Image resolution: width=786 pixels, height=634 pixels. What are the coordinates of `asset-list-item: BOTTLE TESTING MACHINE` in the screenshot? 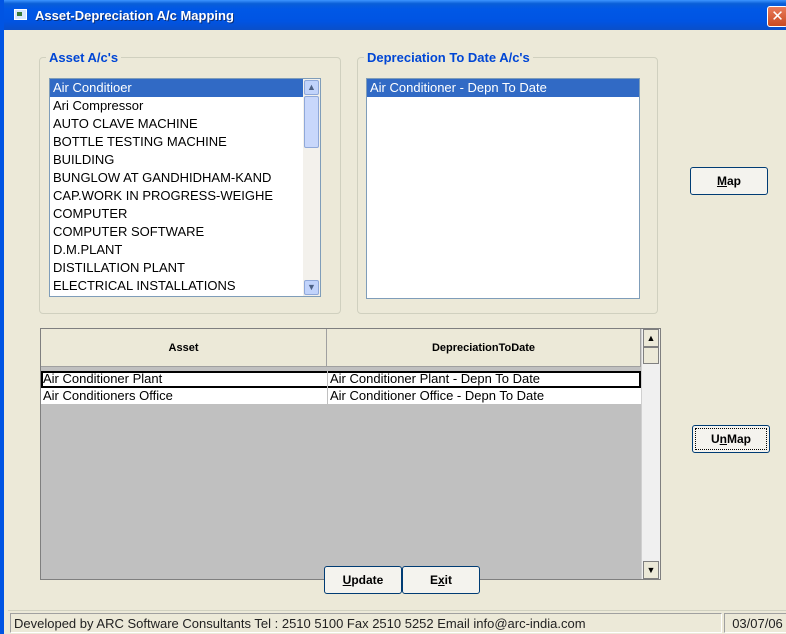 It's located at (185, 142).